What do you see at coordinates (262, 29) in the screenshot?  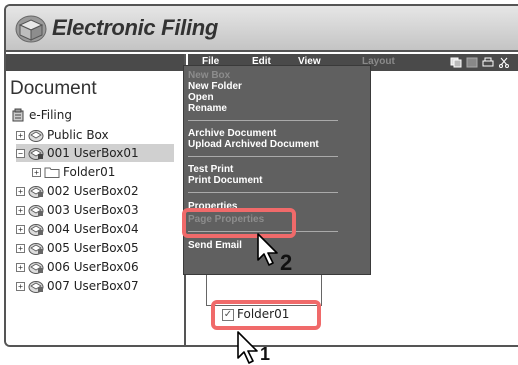 I see `app-header: Electronic Filing` at bounding box center [262, 29].